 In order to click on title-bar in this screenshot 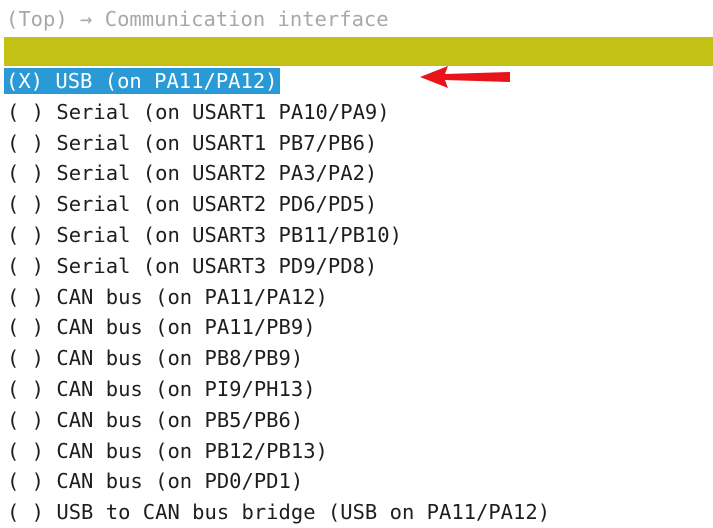, I will do `click(358, 51)`.